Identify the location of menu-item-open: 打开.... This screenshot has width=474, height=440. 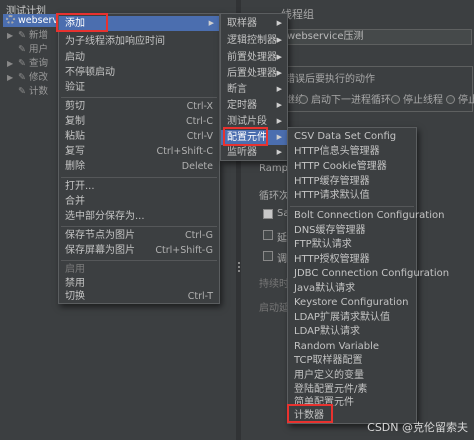
(139, 186).